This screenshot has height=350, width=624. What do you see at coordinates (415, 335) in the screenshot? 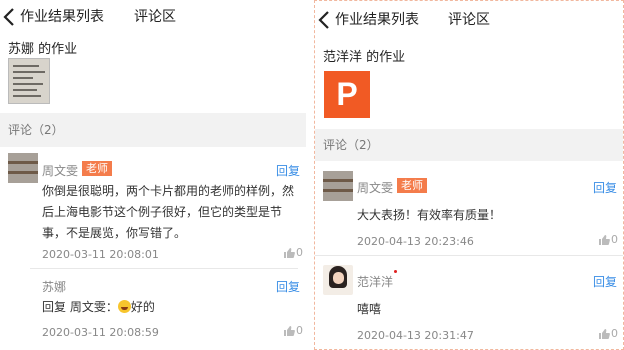
I see `comment-time: 2020-04-13 20:31:47` at bounding box center [415, 335].